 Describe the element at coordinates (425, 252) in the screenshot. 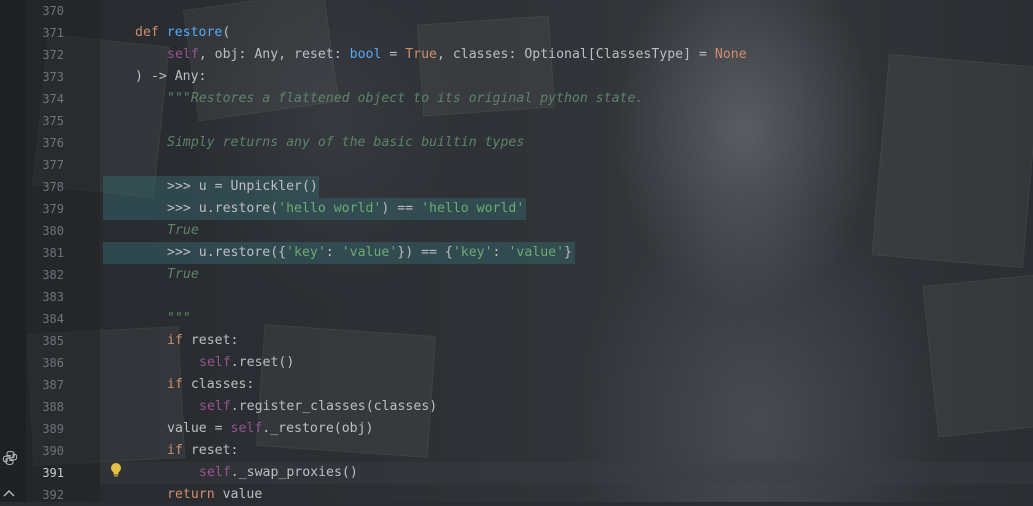

I see `code-token: }) == {` at that location.